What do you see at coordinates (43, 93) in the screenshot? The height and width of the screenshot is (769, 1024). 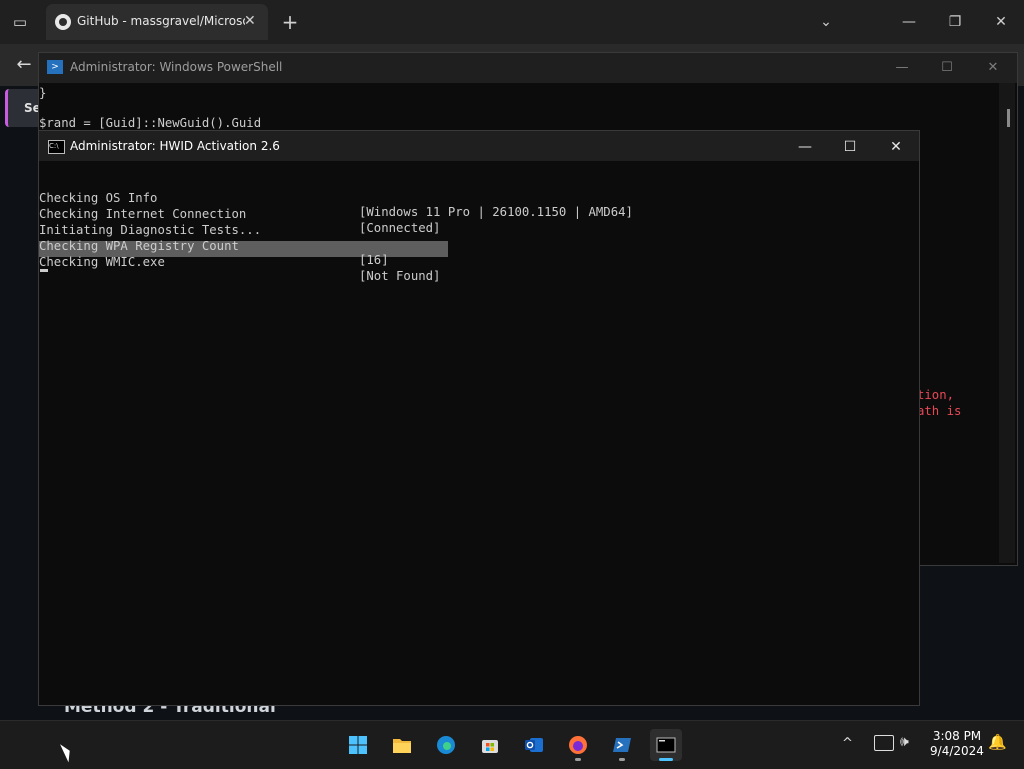 I see `ps-output-line: }` at bounding box center [43, 93].